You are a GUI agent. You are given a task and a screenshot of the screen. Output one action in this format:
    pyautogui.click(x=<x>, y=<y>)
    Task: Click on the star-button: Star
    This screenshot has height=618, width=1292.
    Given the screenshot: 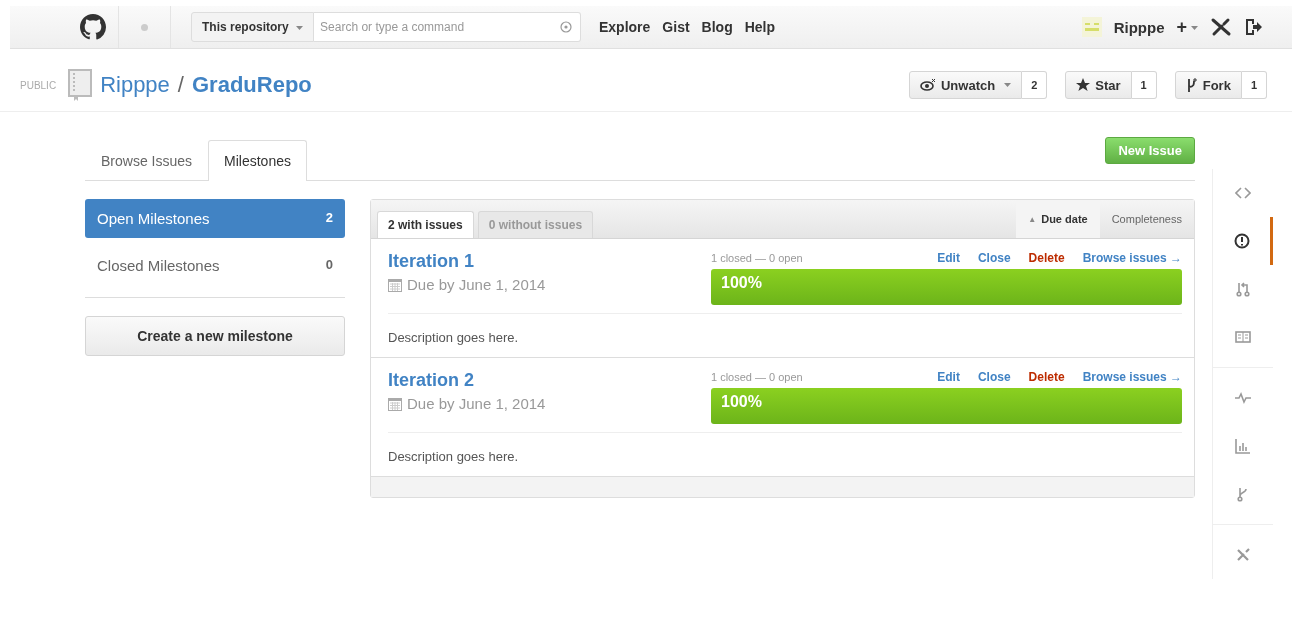 What is the action you would take?
    pyautogui.click(x=1098, y=85)
    